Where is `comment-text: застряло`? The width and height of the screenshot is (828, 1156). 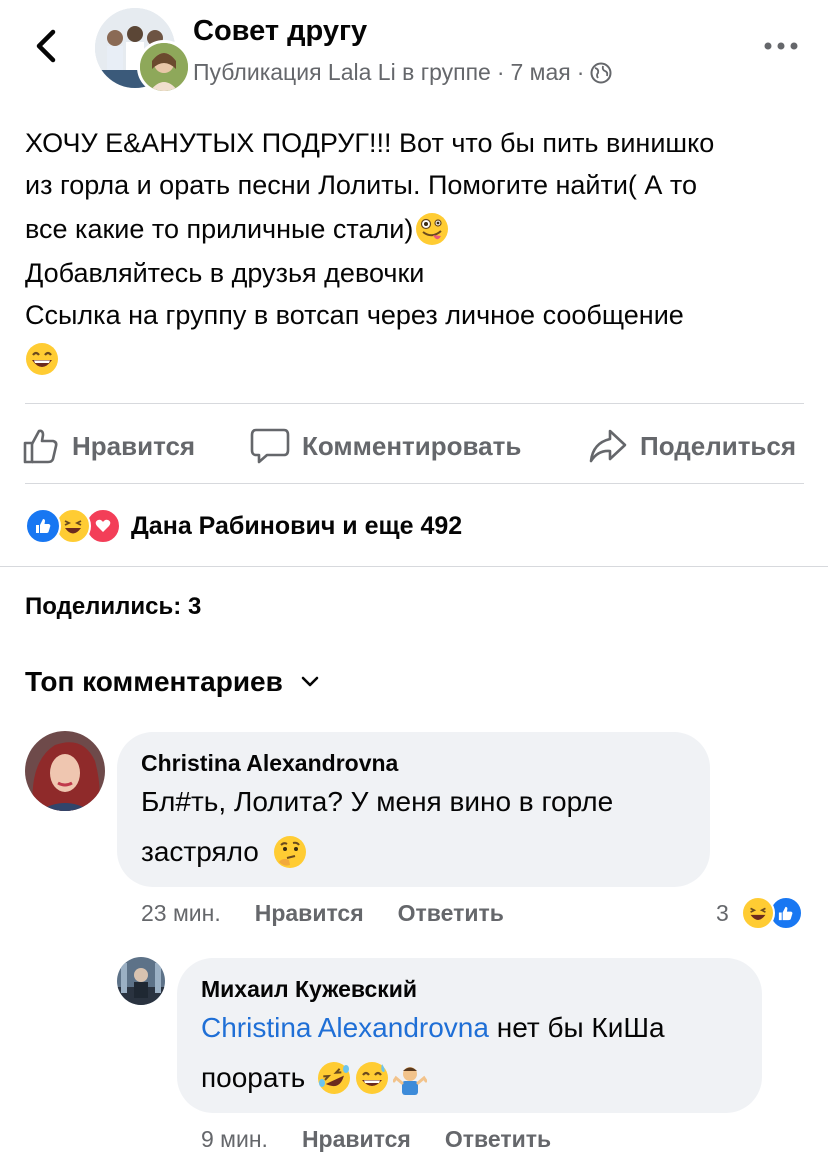 comment-text: застряло is located at coordinates (200, 851).